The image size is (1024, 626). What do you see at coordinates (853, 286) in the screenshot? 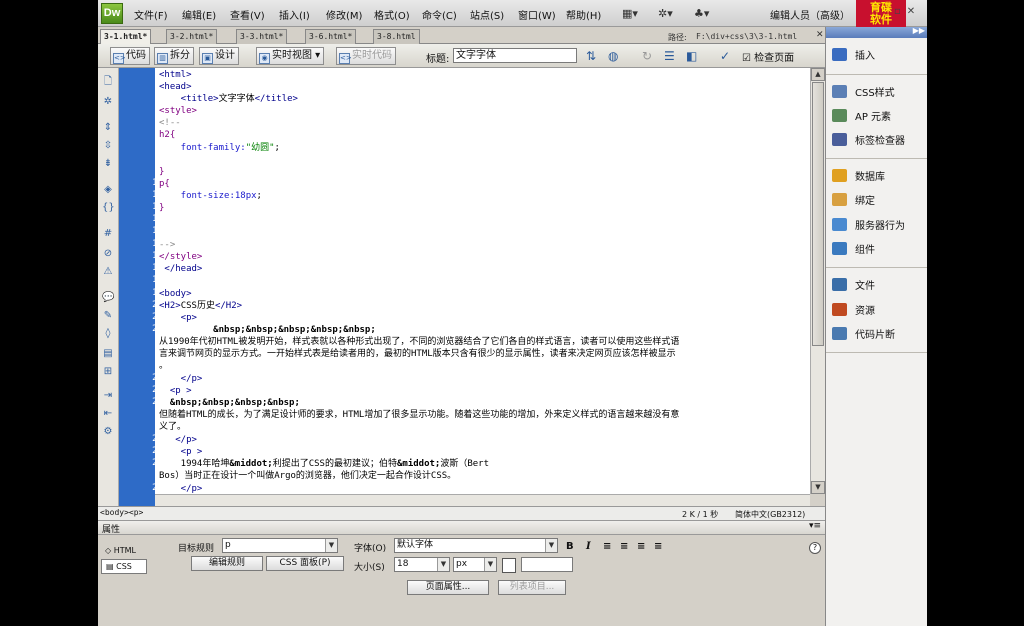
I see `panel-files: 文件` at bounding box center [853, 286].